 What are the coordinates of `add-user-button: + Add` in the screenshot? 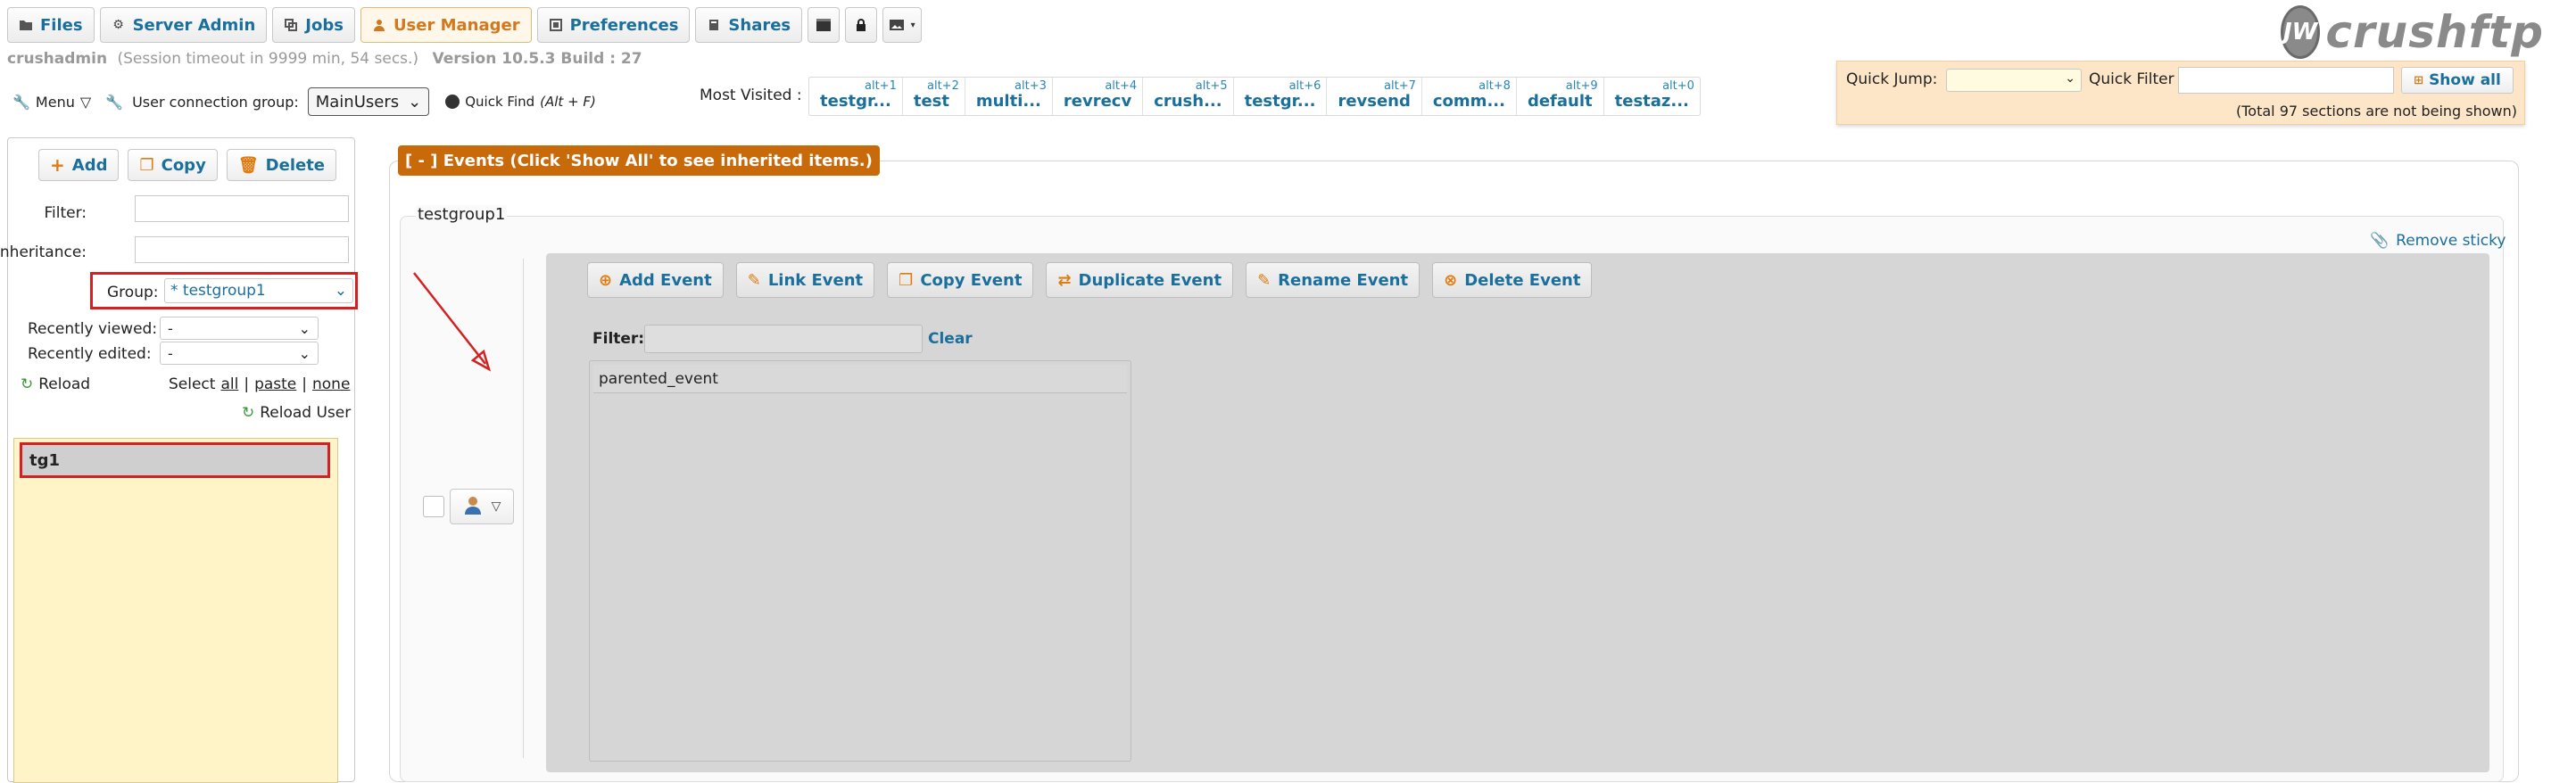 It's located at (79, 165).